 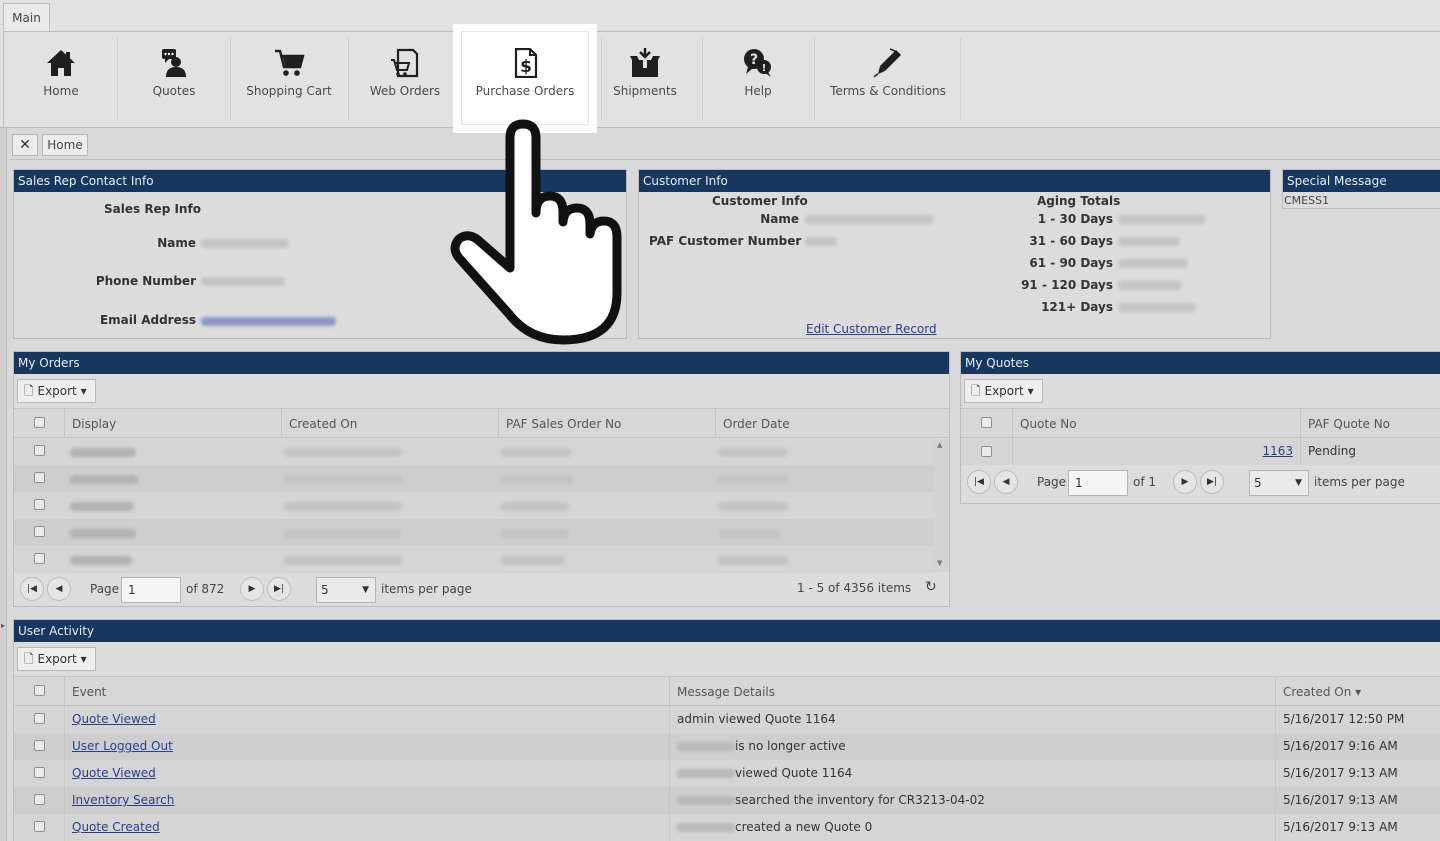 What do you see at coordinates (289, 78) in the screenshot?
I see `ribbon-shopping-cart-button: Shopping Cart` at bounding box center [289, 78].